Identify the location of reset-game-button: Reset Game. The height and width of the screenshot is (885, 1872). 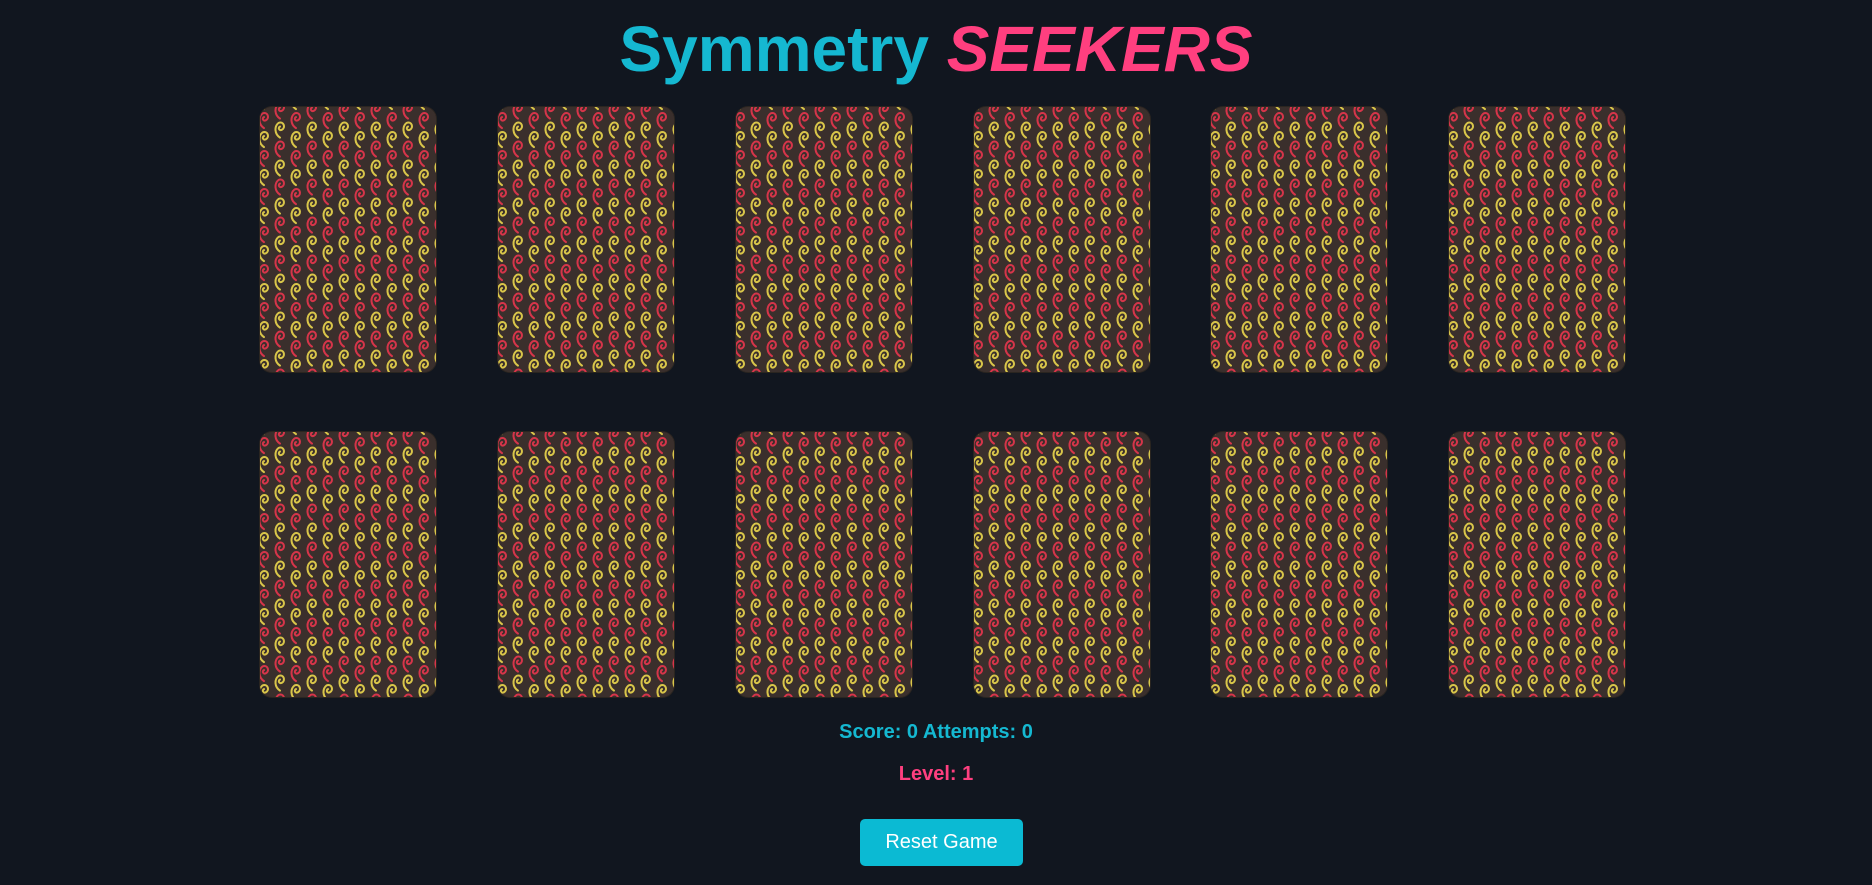
(941, 842).